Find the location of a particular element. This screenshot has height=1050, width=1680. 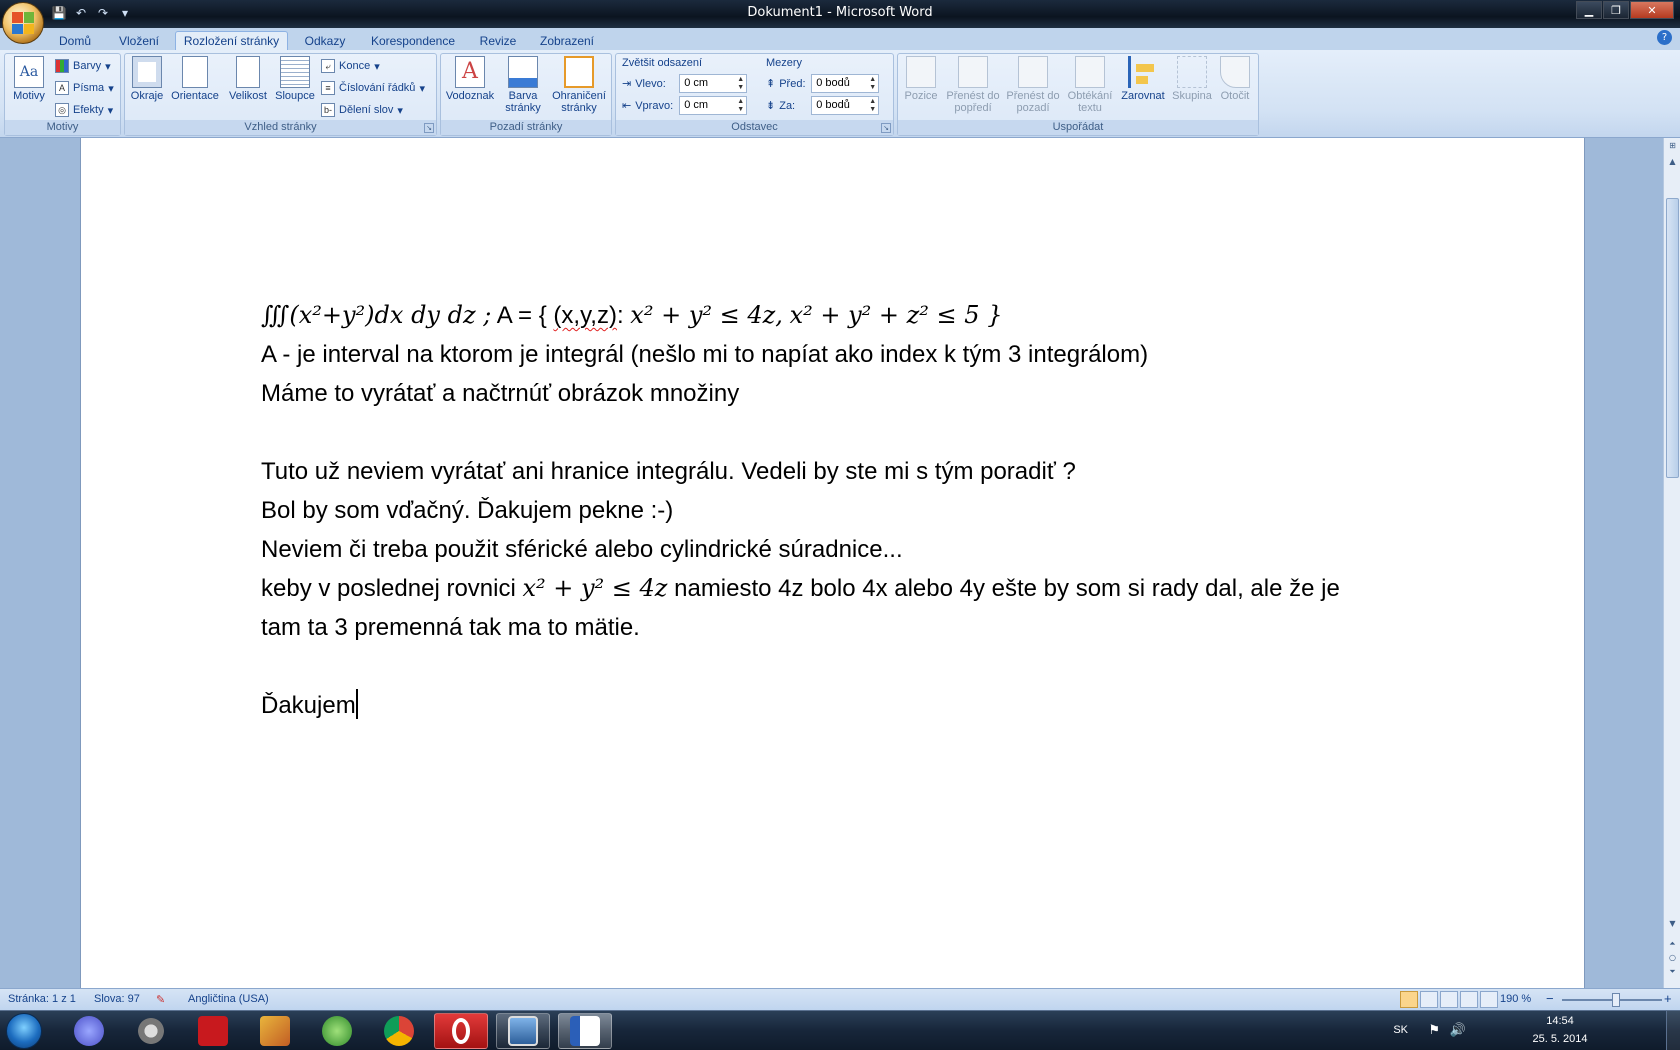

taskbar-app-explorer is located at coordinates (523, 1031).